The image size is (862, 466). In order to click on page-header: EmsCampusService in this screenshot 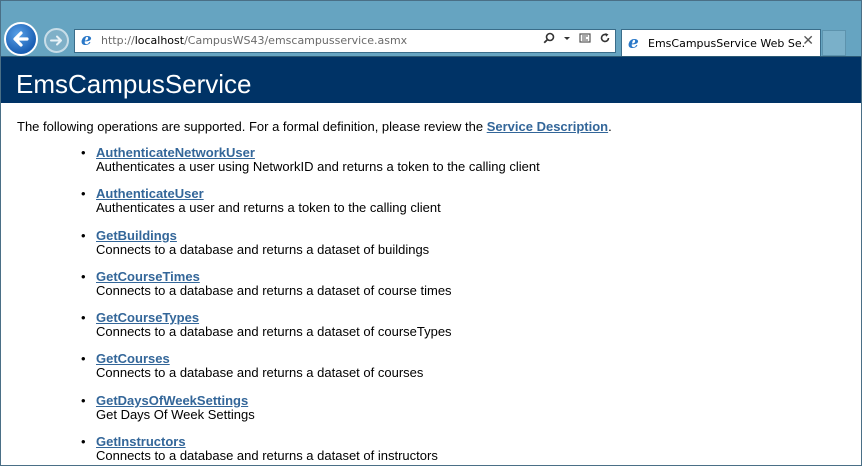, I will do `click(431, 80)`.